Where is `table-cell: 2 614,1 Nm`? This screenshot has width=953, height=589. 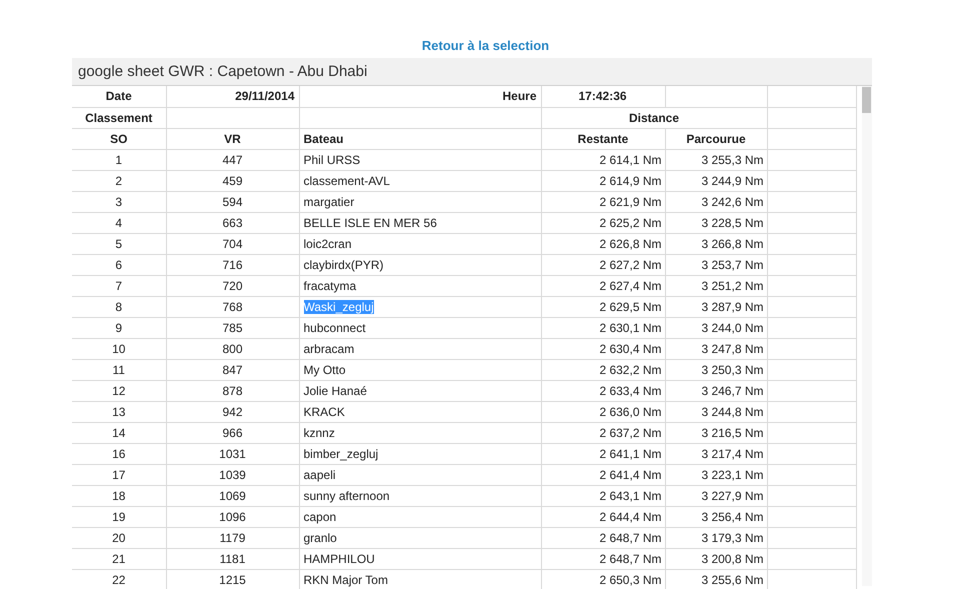
table-cell: 2 614,1 Nm is located at coordinates (603, 159).